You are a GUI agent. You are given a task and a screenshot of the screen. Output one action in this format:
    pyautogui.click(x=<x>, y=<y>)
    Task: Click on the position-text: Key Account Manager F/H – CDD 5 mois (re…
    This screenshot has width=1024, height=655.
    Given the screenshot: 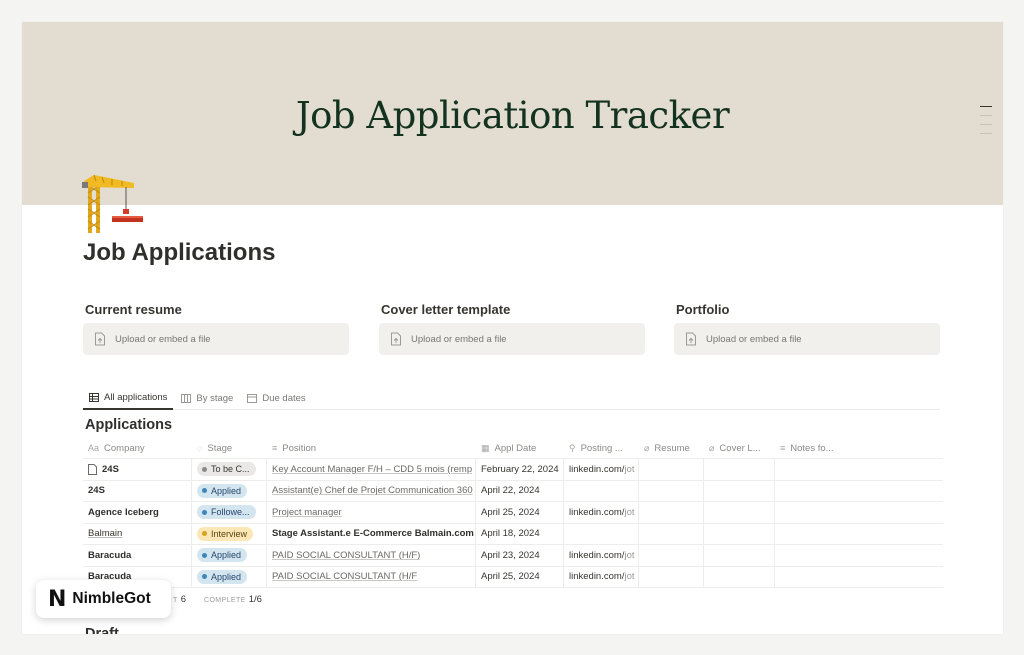 What is the action you would take?
    pyautogui.click(x=372, y=469)
    